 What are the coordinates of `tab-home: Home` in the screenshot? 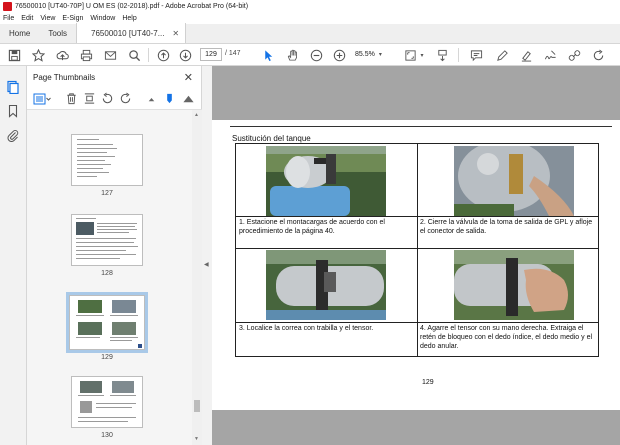 It's located at (19, 33).